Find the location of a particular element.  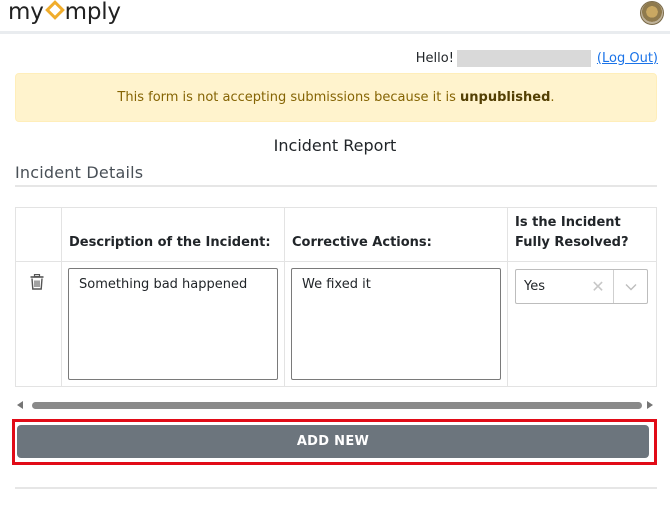

section-title: Incident Details is located at coordinates (79, 172).